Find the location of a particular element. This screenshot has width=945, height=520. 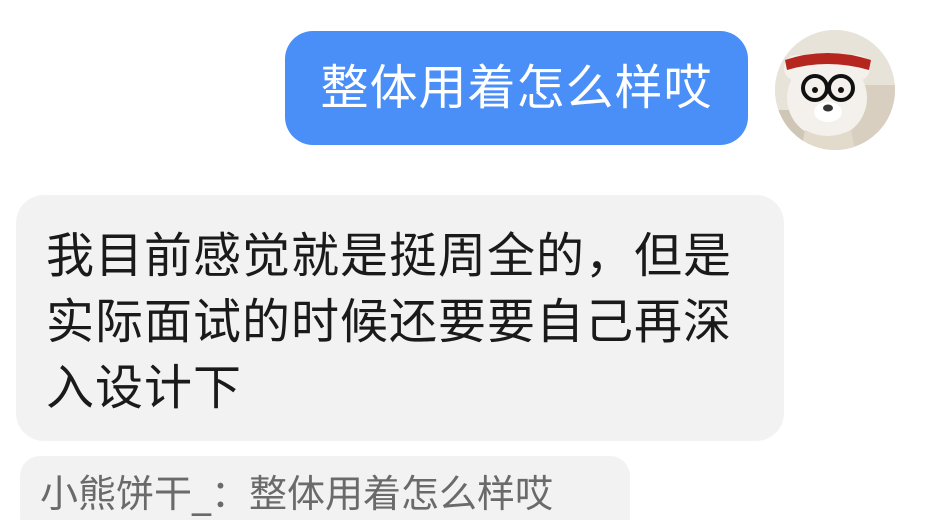

quoted-message-text: 小熊饼干_：整体用着怎么样哎 is located at coordinates (297, 494).